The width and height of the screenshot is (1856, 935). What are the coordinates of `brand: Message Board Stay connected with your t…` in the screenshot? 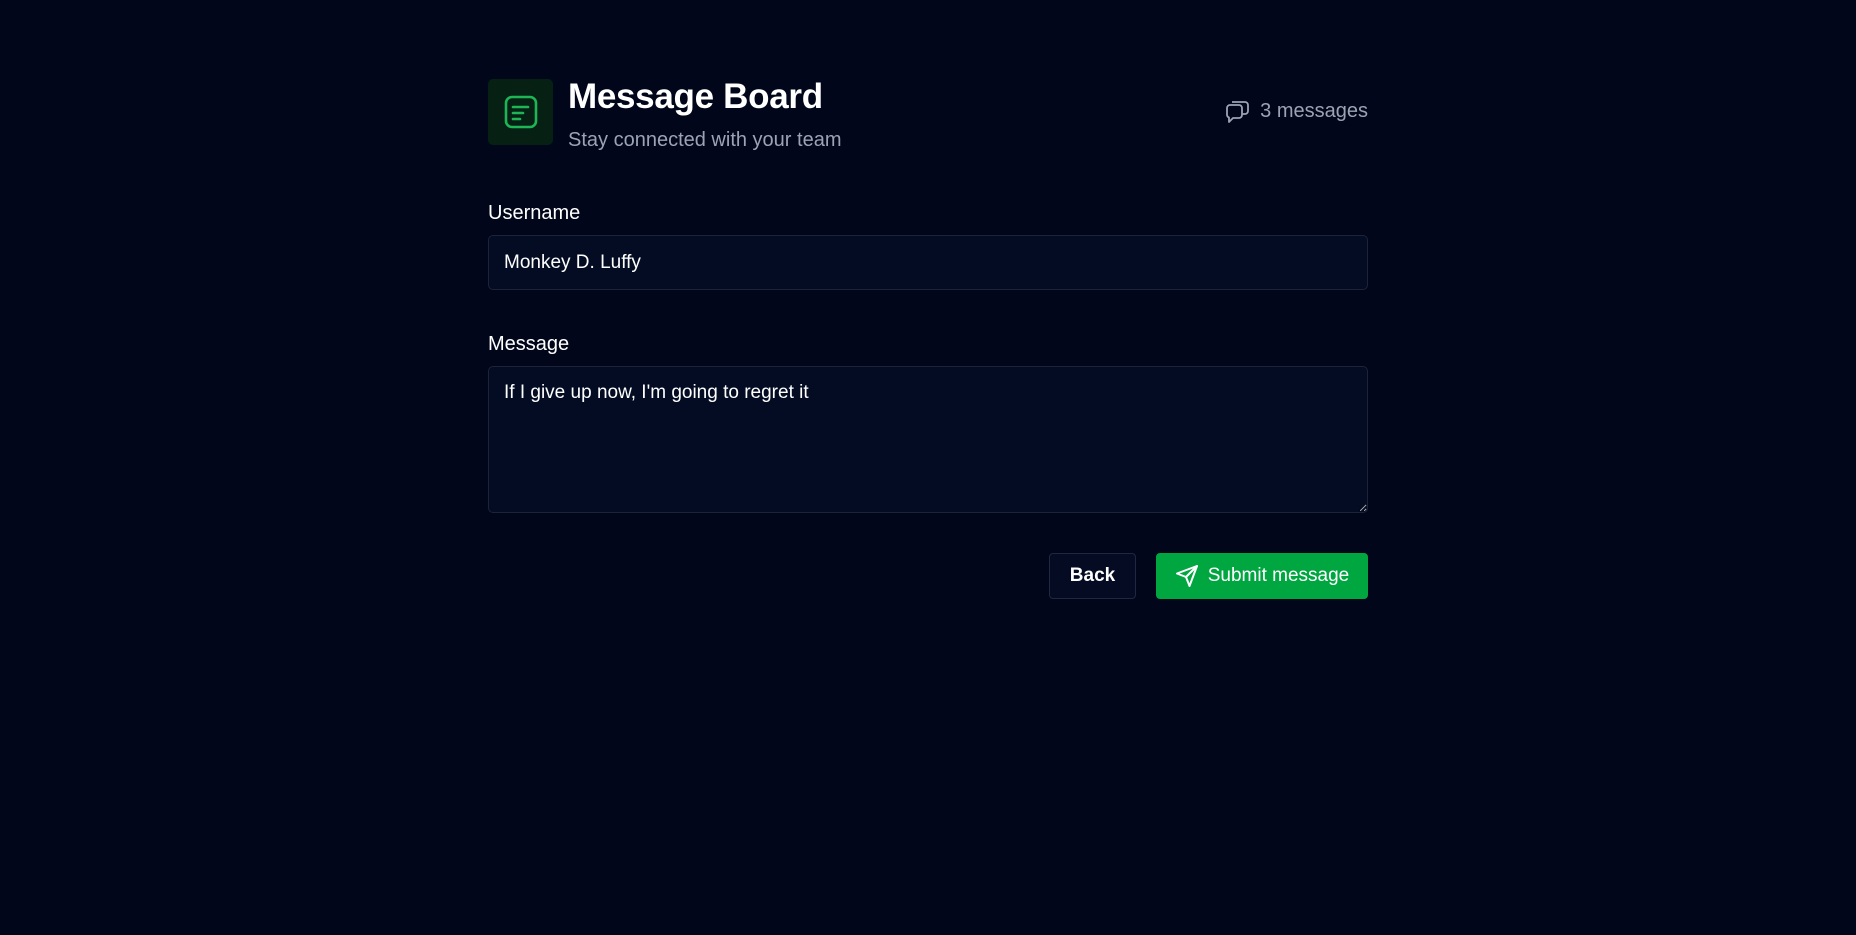 It's located at (664, 115).